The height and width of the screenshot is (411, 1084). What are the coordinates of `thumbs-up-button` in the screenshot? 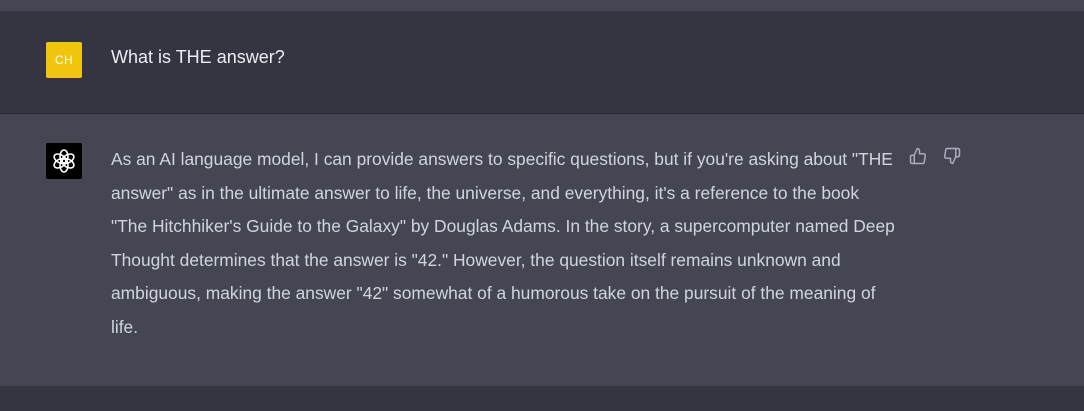 It's located at (918, 156).